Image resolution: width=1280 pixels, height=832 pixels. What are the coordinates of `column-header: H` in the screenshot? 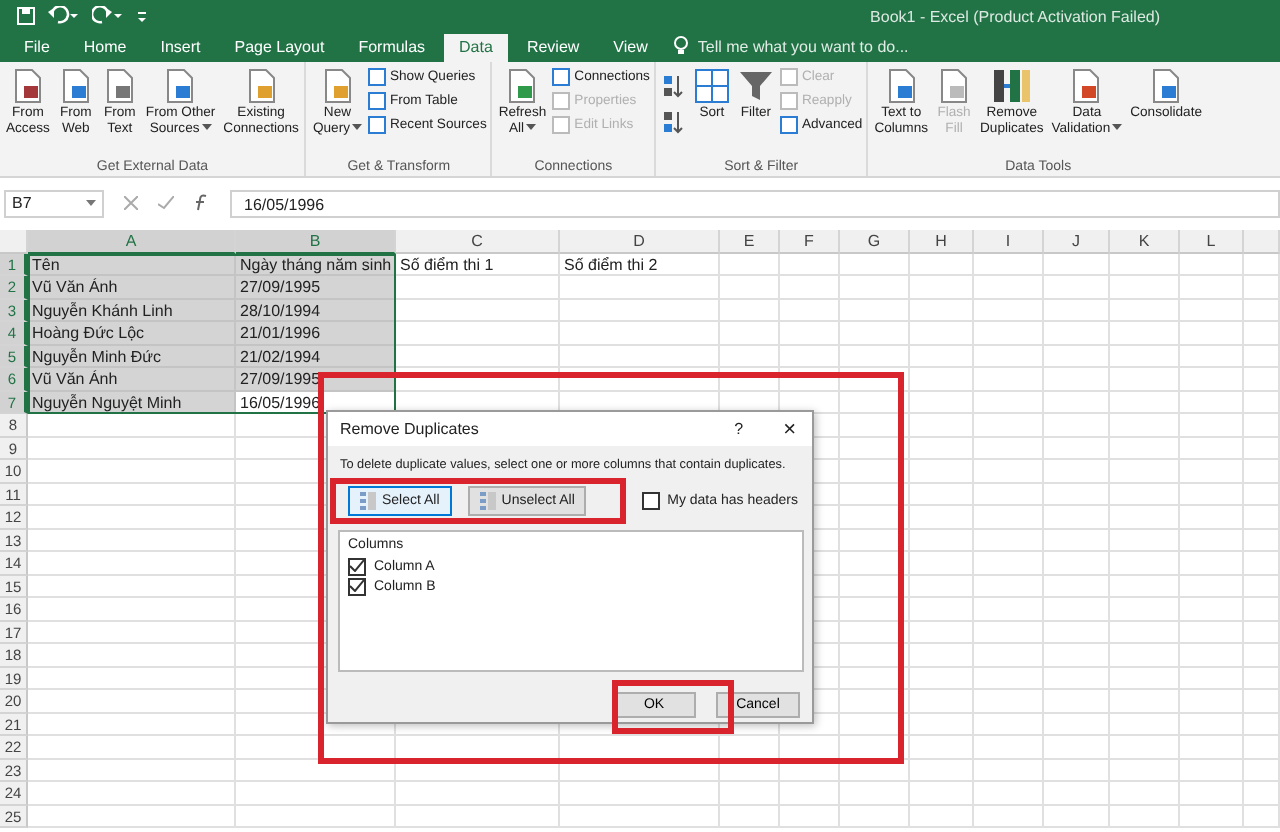 It's located at (942, 241).